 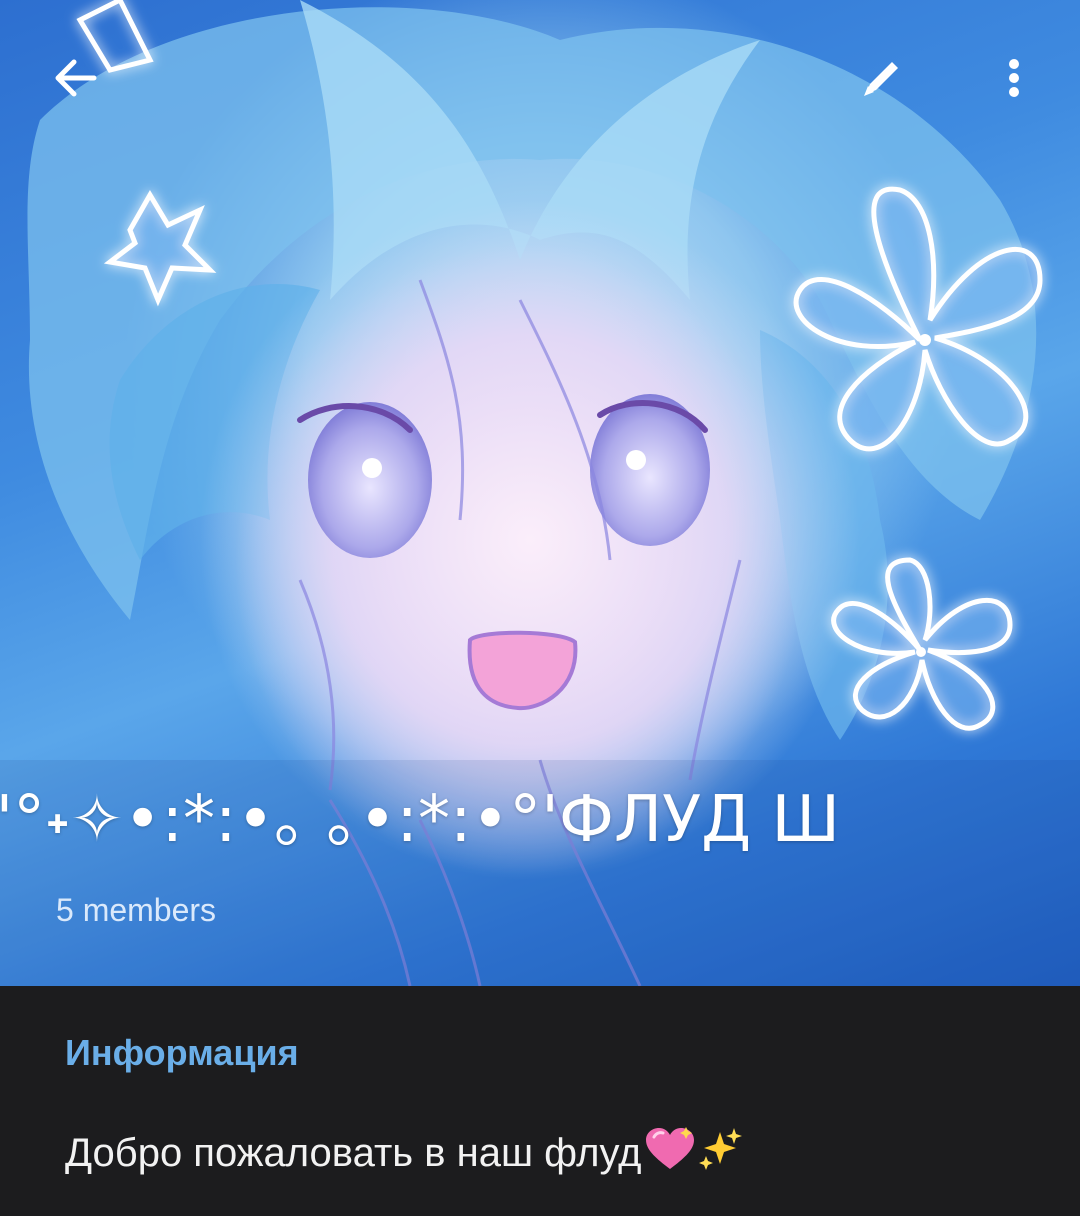 What do you see at coordinates (721, 1155) in the screenshot?
I see `sparkles-emoji` at bounding box center [721, 1155].